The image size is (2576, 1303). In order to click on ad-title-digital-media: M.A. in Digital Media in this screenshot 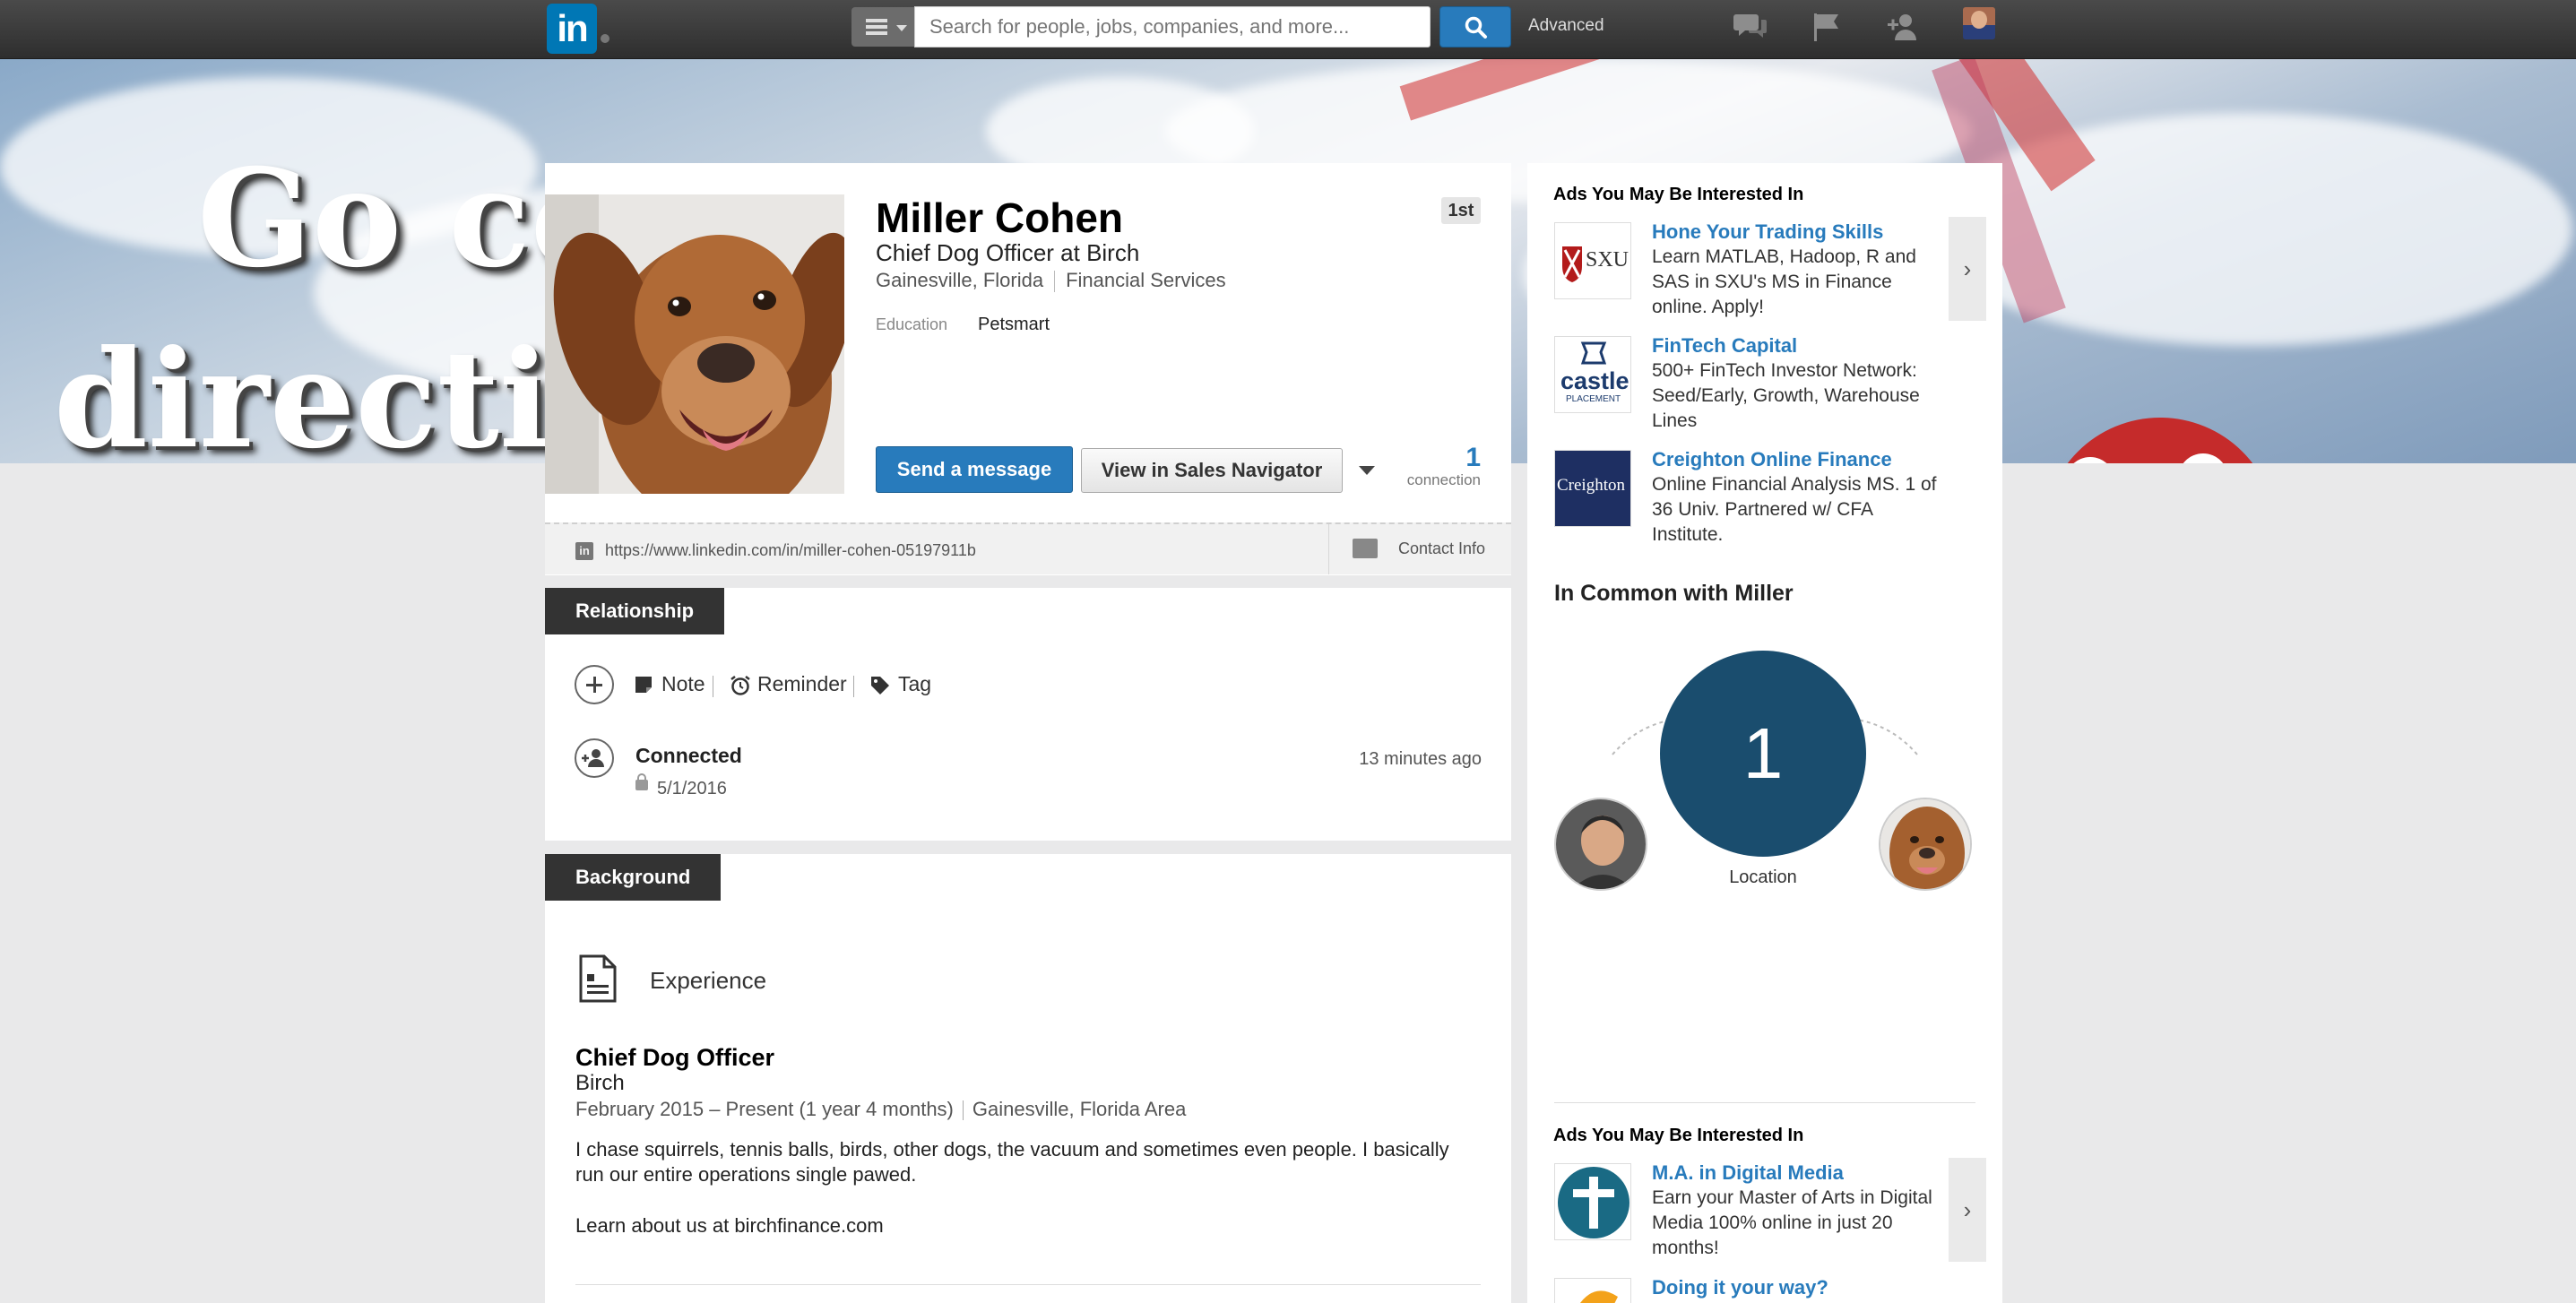, I will do `click(1748, 1173)`.